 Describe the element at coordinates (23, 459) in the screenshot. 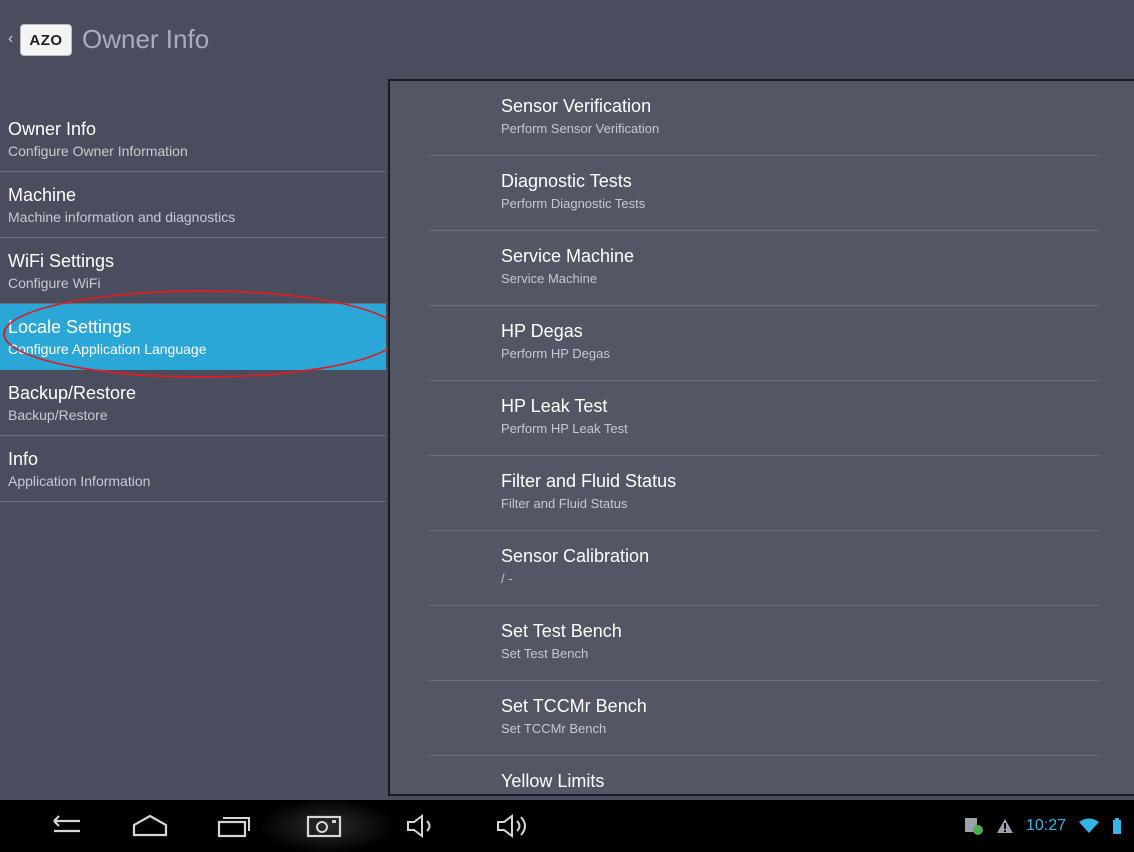

I see `header-item-title: Info` at that location.